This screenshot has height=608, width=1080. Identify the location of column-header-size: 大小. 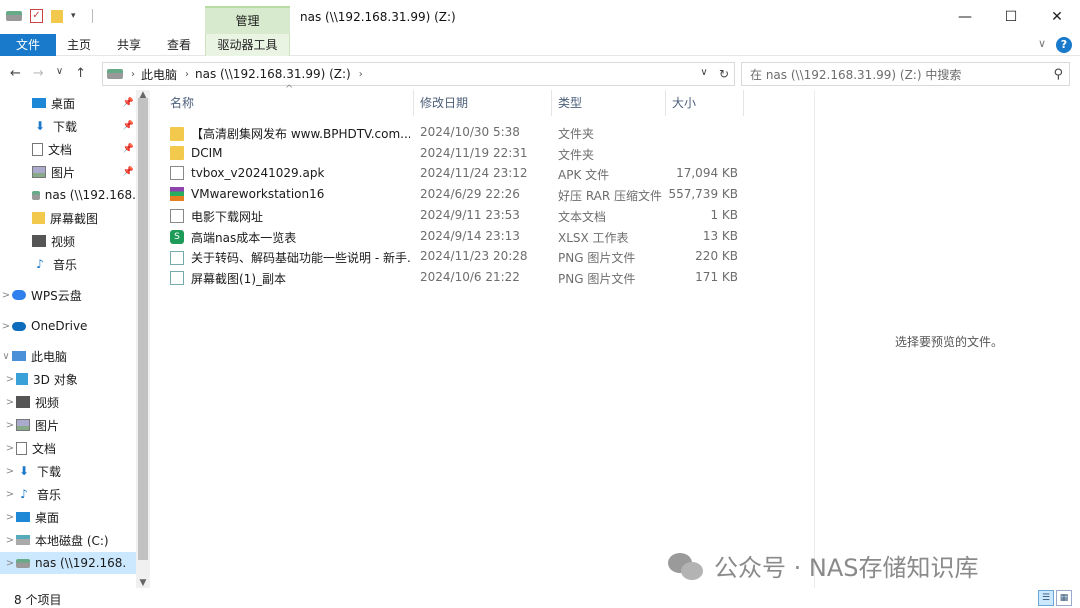
(705, 103).